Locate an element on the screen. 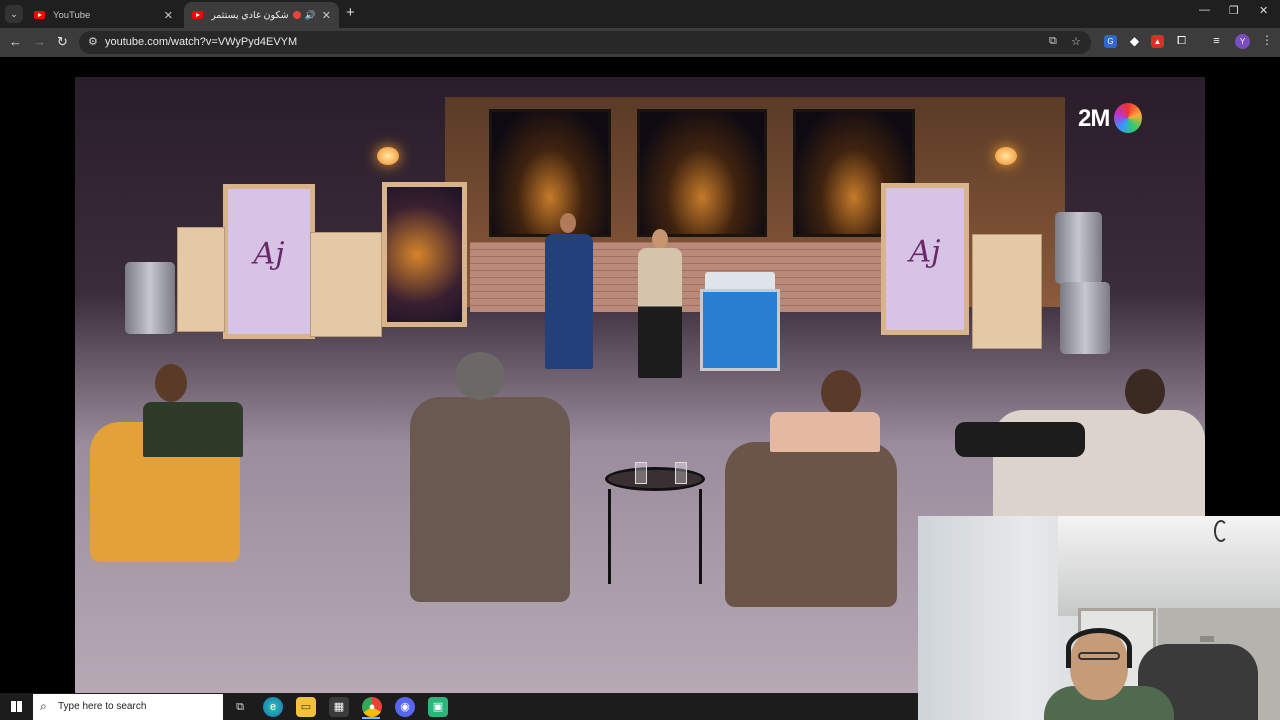 This screenshot has height=720, width=1280. host-woman is located at coordinates (660, 313).